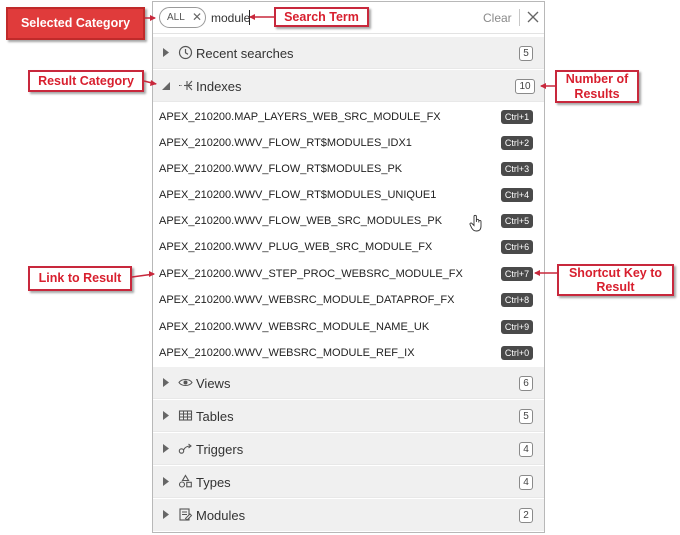  I want to click on shortcut-key-badge: Ctrl+9, so click(517, 327).